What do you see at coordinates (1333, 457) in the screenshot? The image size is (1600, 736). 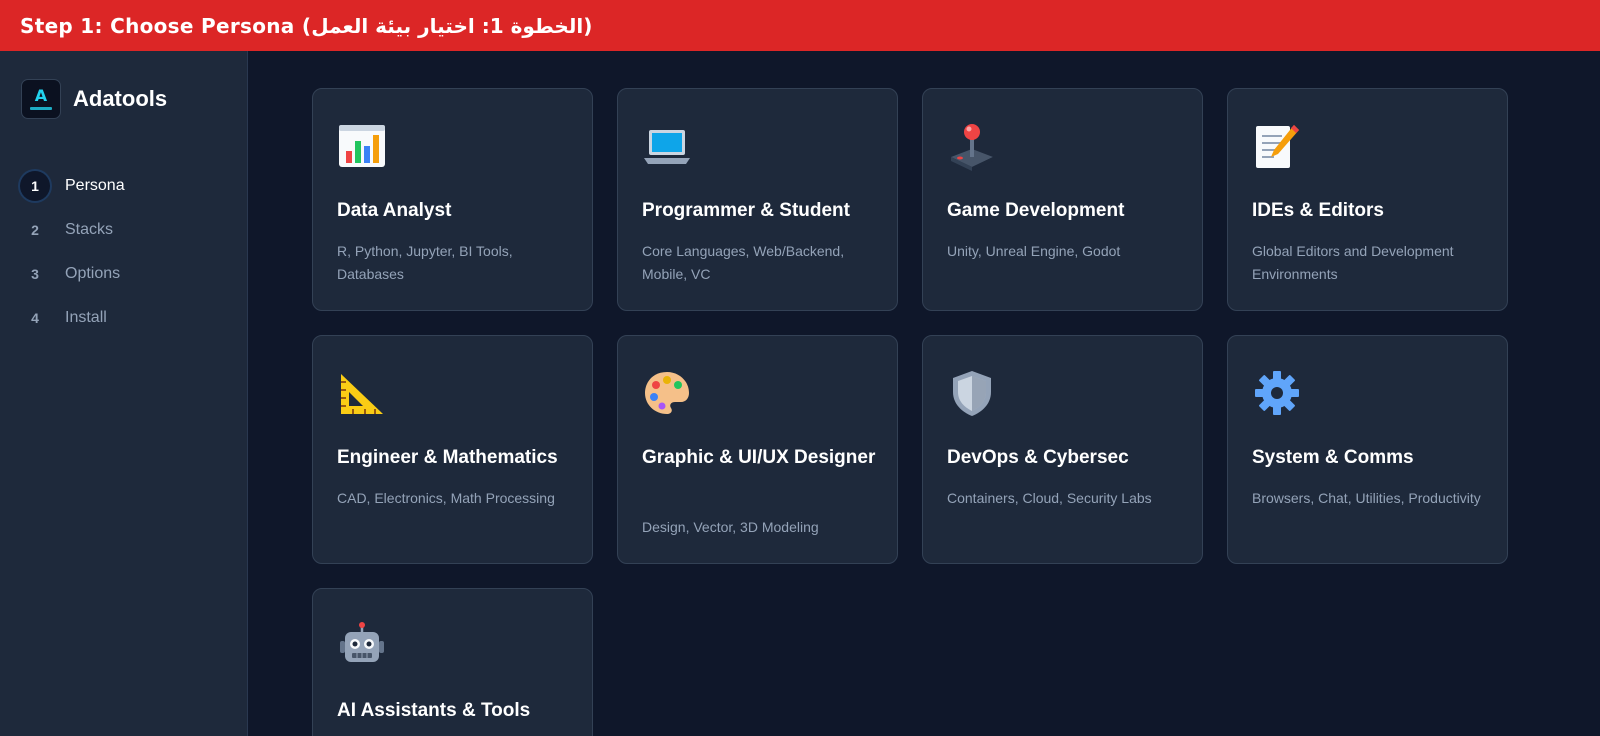 I see `card-title: System & Comms` at bounding box center [1333, 457].